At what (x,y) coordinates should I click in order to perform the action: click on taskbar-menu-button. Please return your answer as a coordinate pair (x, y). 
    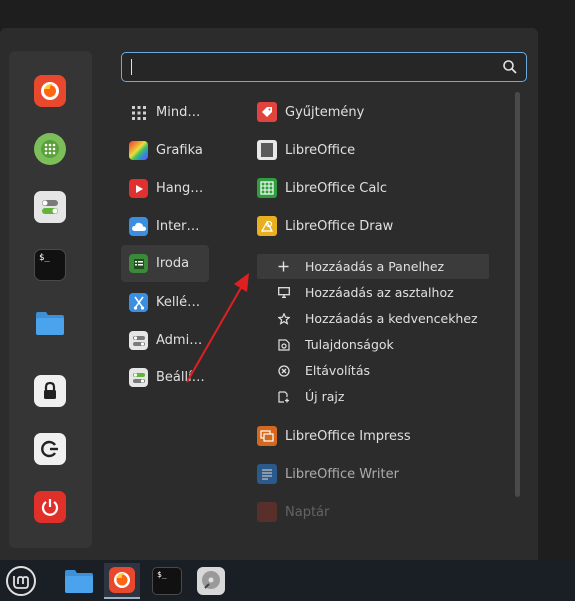
    Looking at the image, I should click on (21, 581).